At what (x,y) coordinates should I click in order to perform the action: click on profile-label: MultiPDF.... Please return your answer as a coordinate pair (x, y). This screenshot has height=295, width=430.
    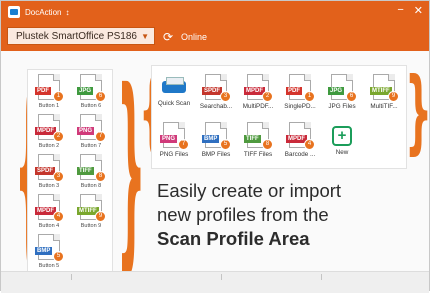
    Looking at the image, I should click on (258, 106).